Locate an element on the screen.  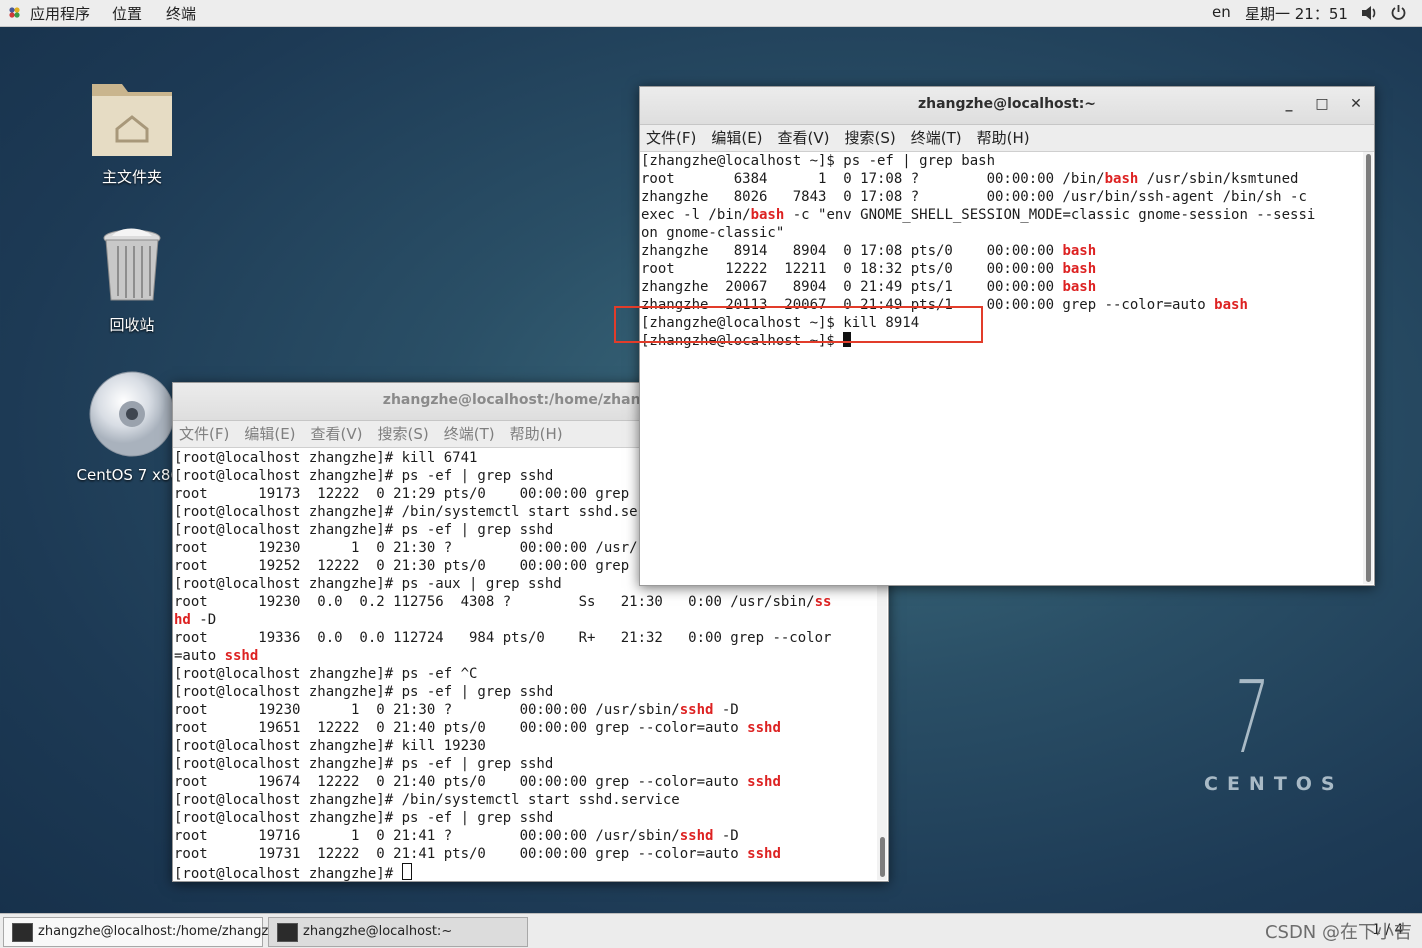
taskbar-item-user-terminal: zhangzhe@localhost:~ is located at coordinates (398, 932).